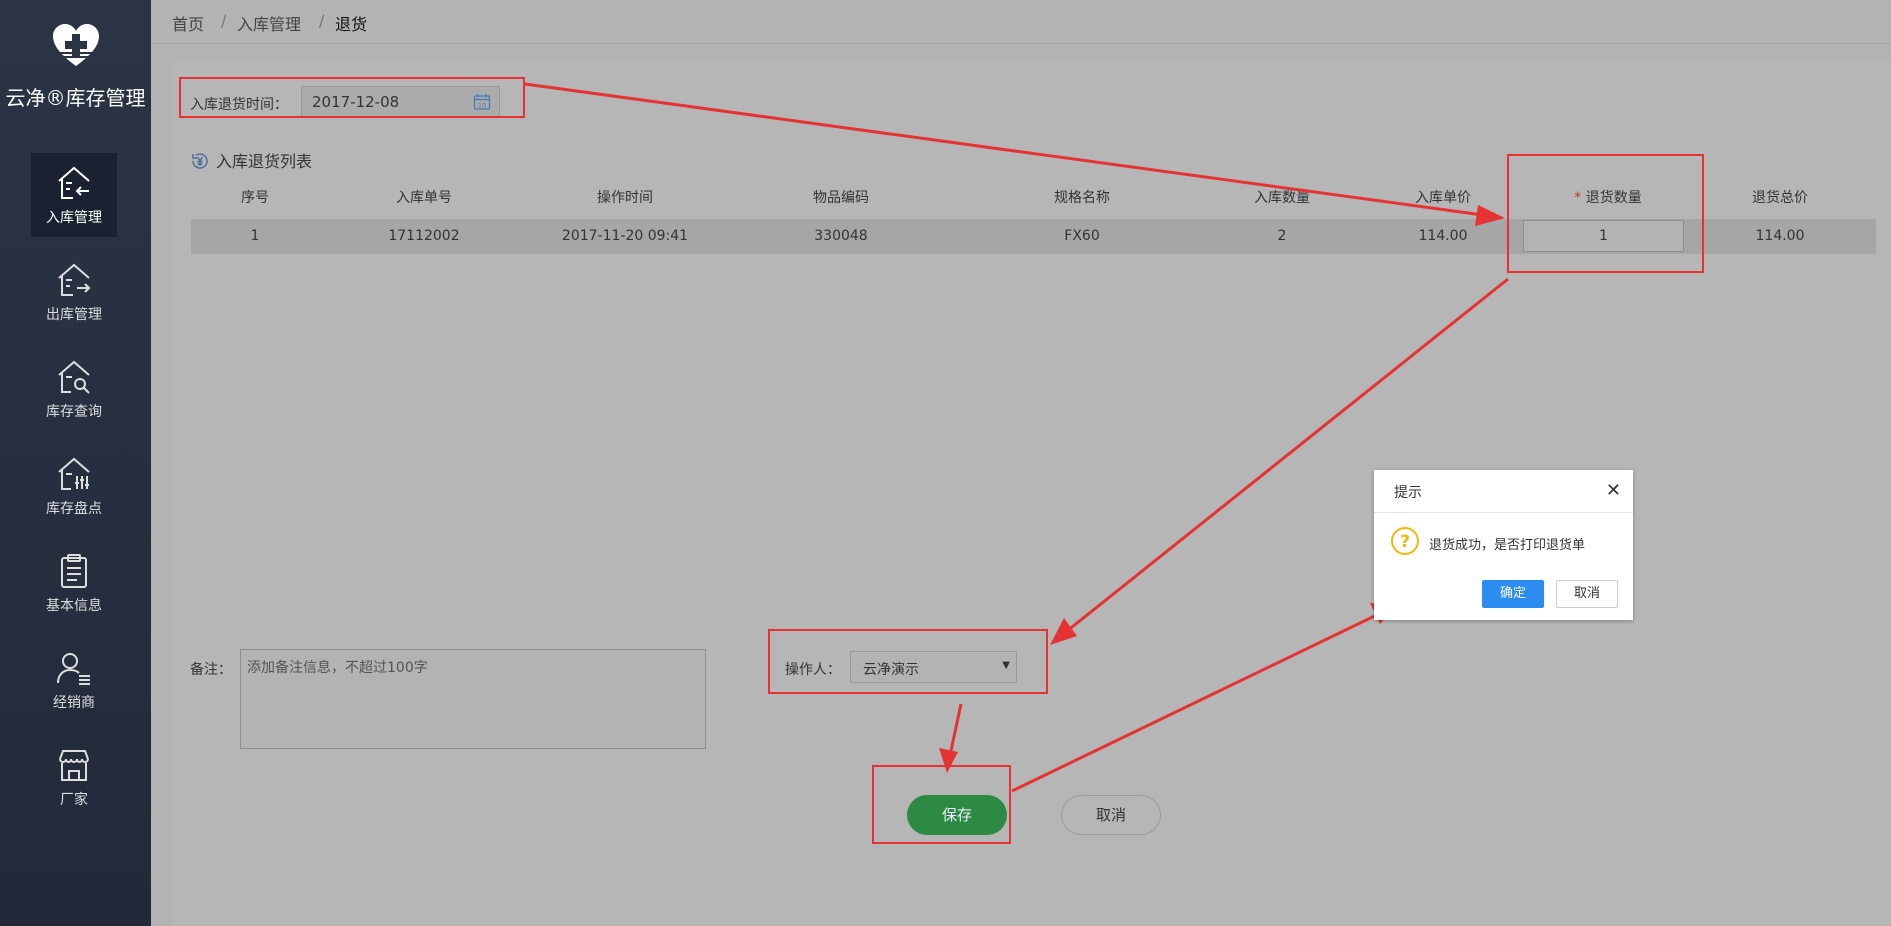 The height and width of the screenshot is (926, 1891). I want to click on dialog-divider, so click(1503, 512).